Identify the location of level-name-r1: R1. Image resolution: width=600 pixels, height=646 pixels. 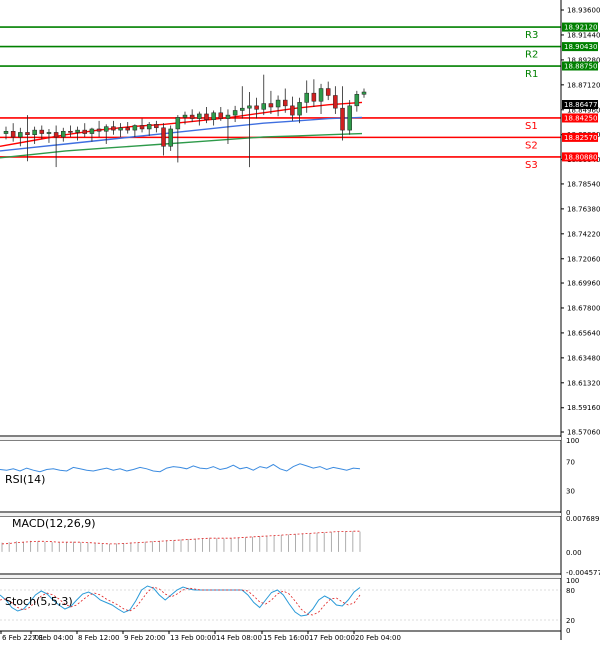
(531, 74).